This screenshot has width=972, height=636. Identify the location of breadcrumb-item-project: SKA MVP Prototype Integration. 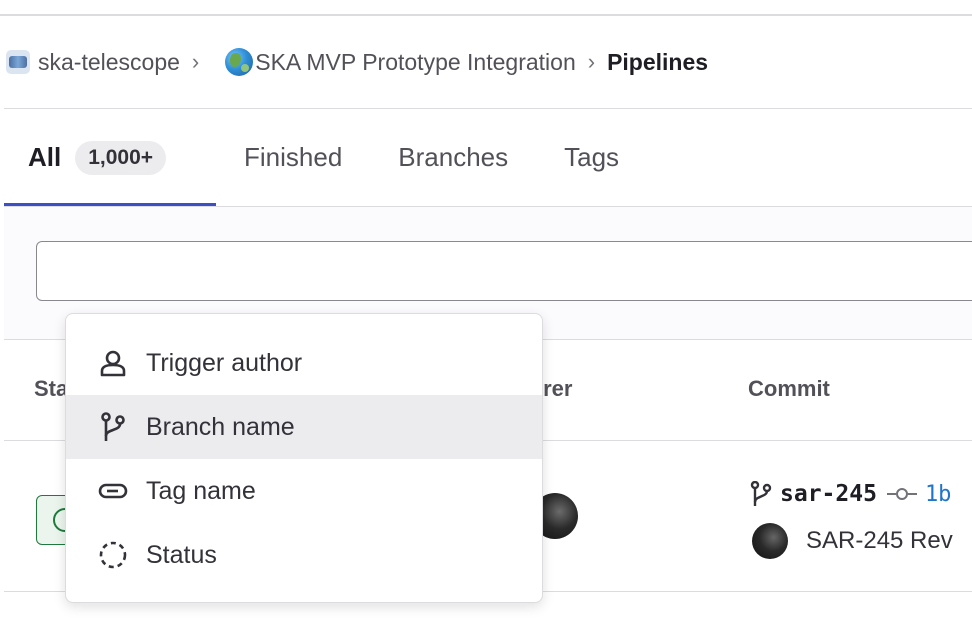
(393, 62).